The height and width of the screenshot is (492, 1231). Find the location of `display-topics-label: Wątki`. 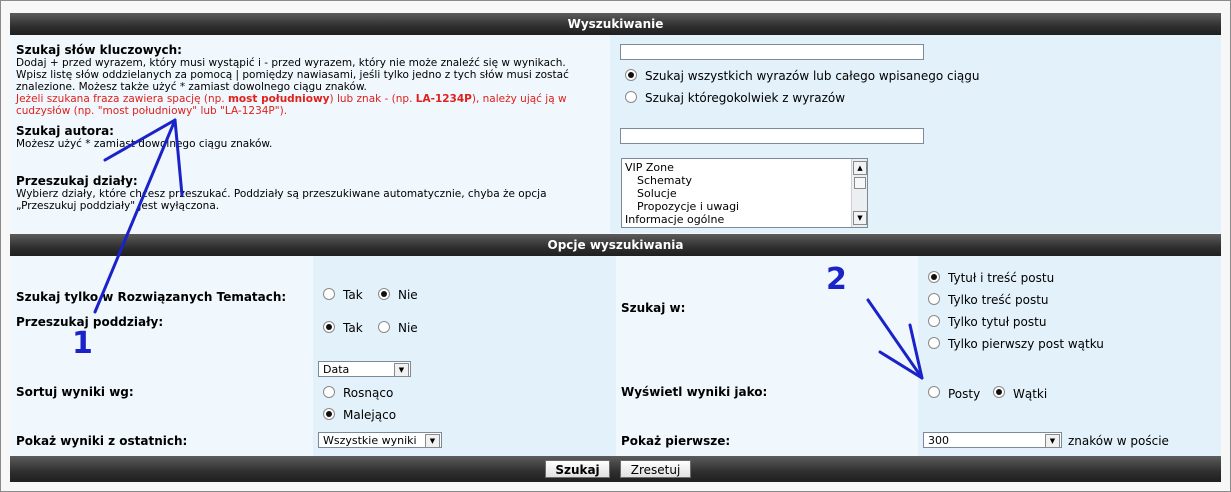

display-topics-label: Wątki is located at coordinates (1030, 394).